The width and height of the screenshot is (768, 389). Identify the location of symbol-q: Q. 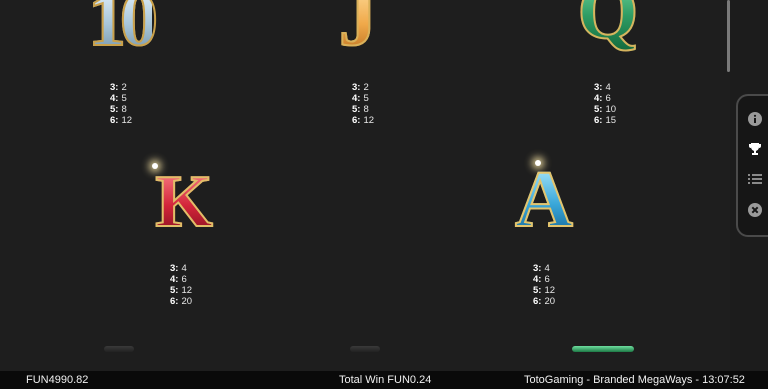
(608, 26).